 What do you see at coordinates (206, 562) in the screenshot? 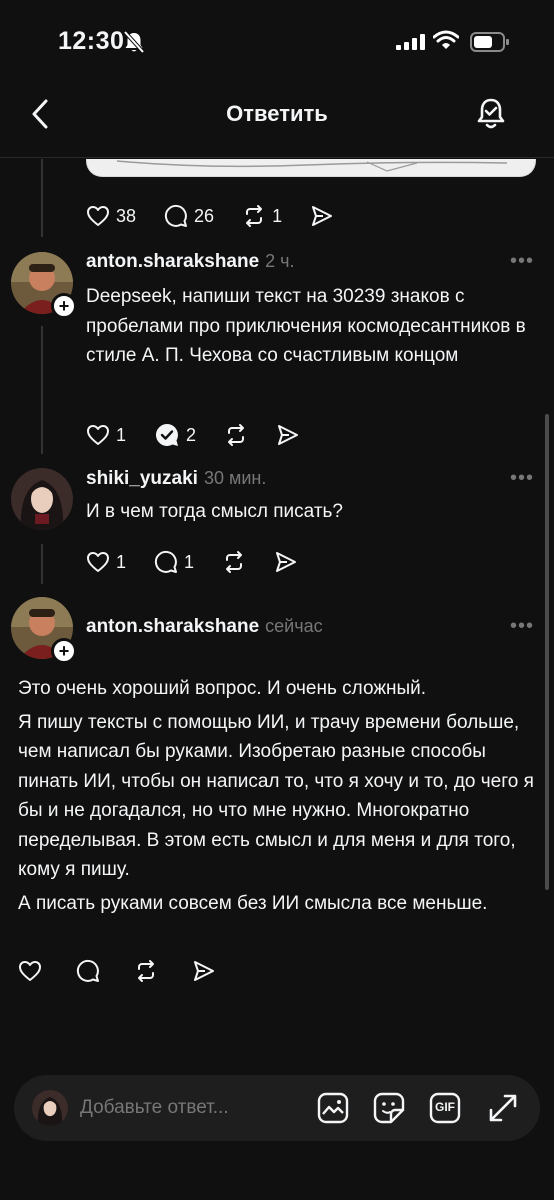
I see `post-actions: 1 1` at bounding box center [206, 562].